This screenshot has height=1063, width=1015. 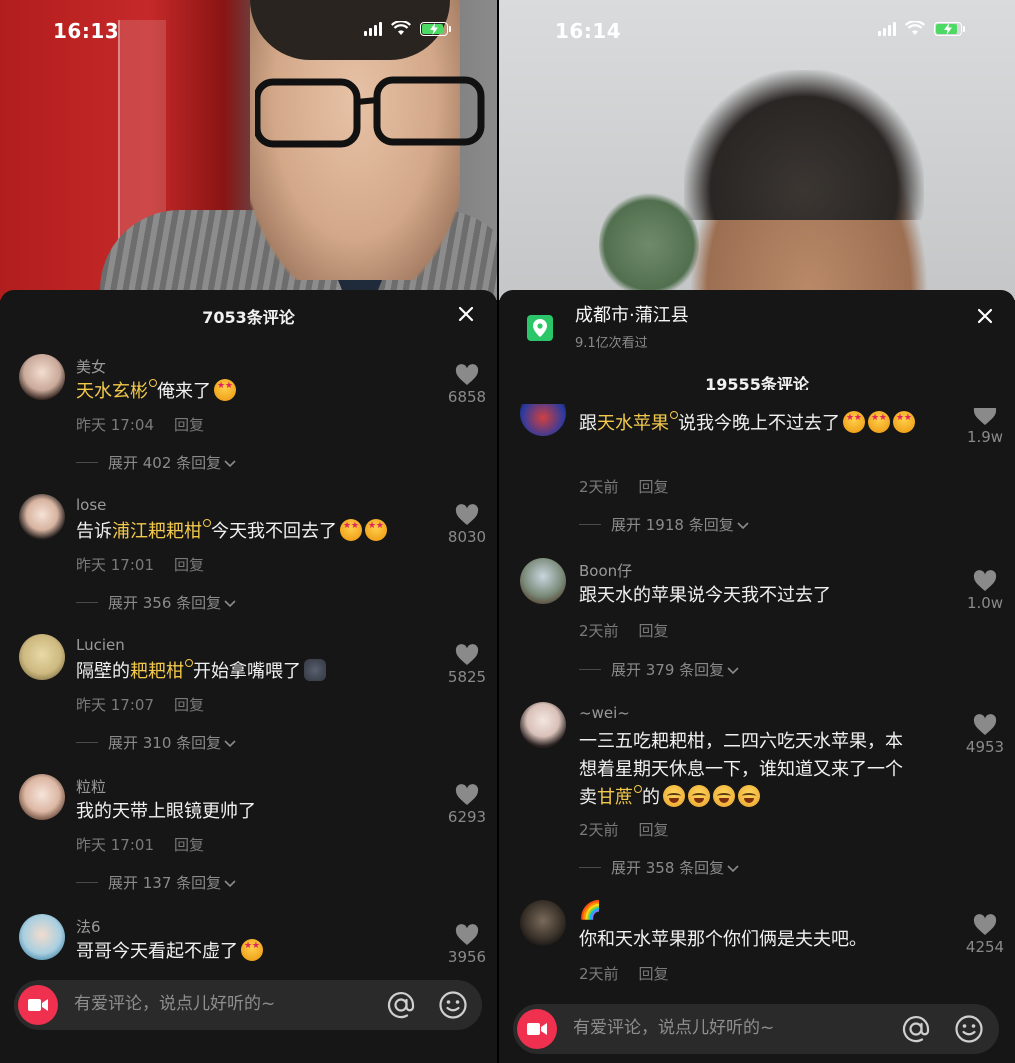 What do you see at coordinates (91, 786) in the screenshot?
I see `comment-username: 粒粒` at bounding box center [91, 786].